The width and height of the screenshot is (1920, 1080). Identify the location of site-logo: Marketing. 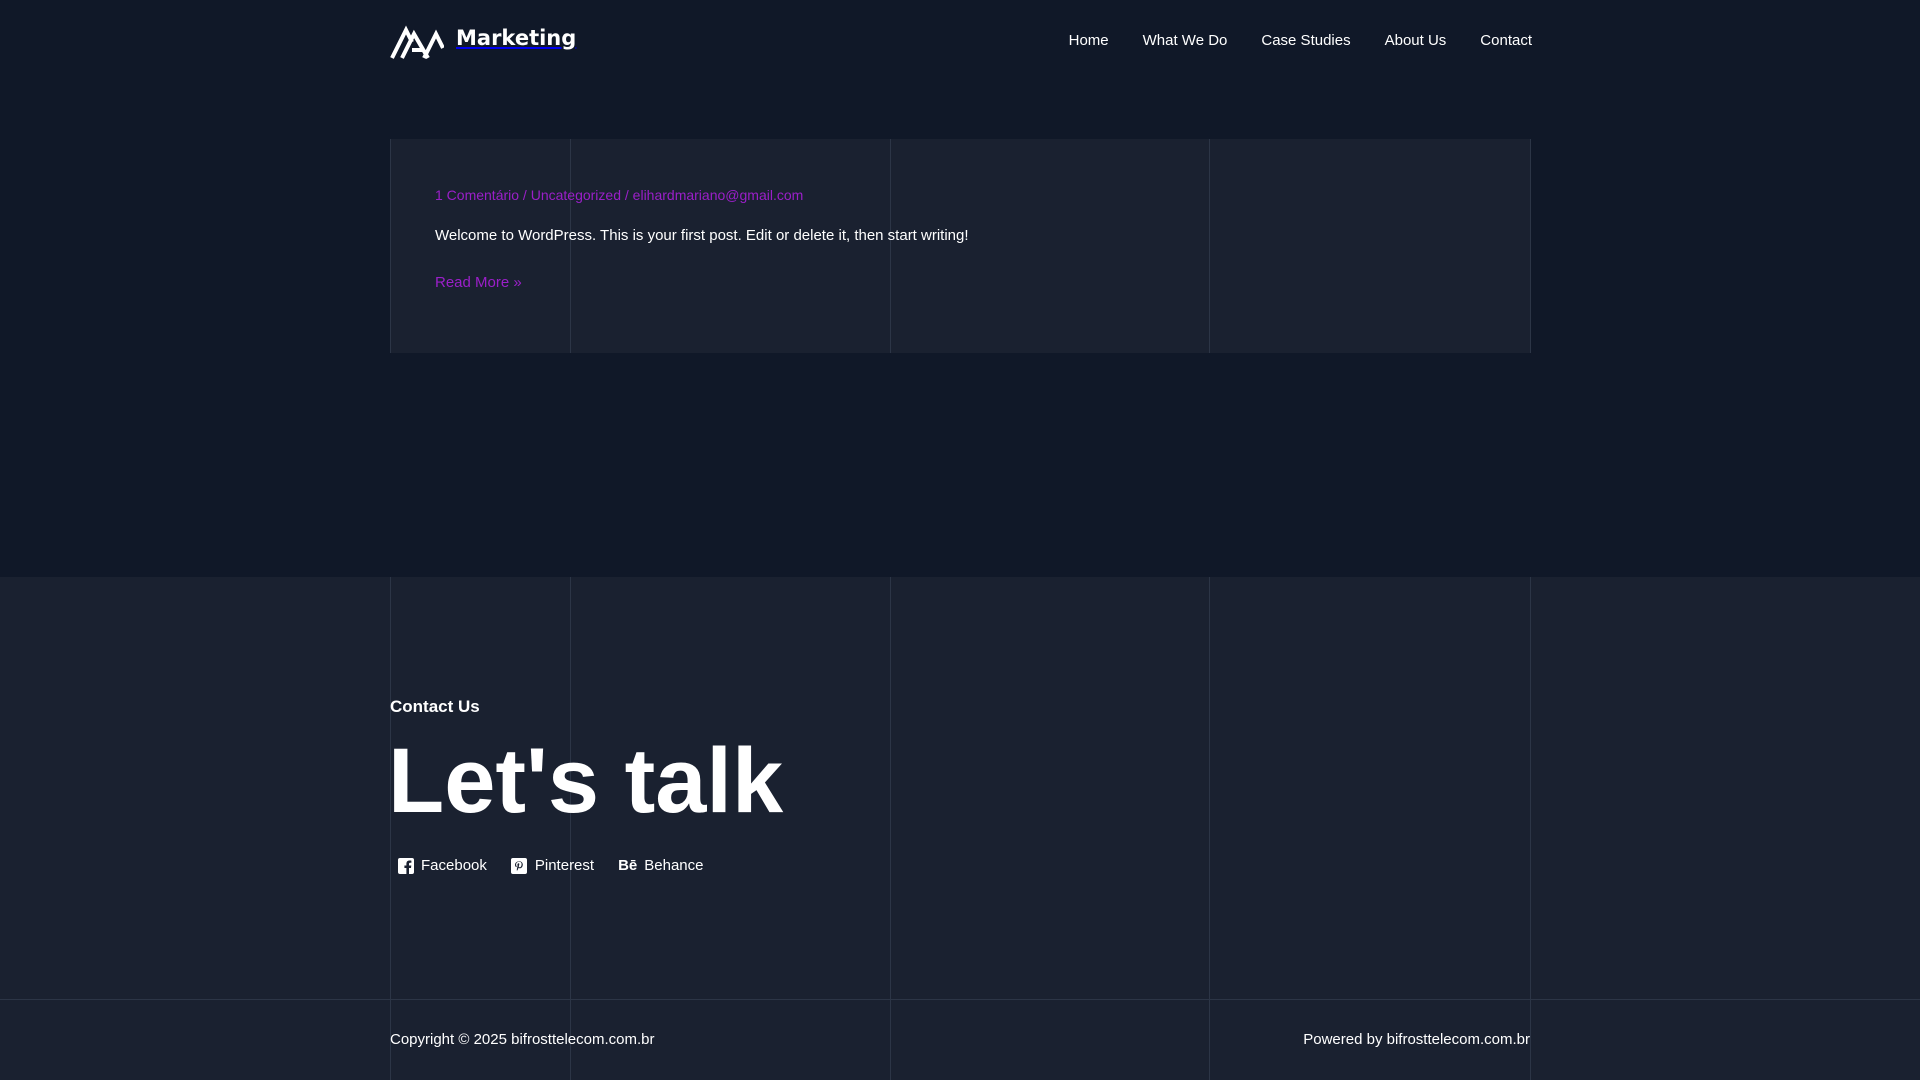
(483, 42).